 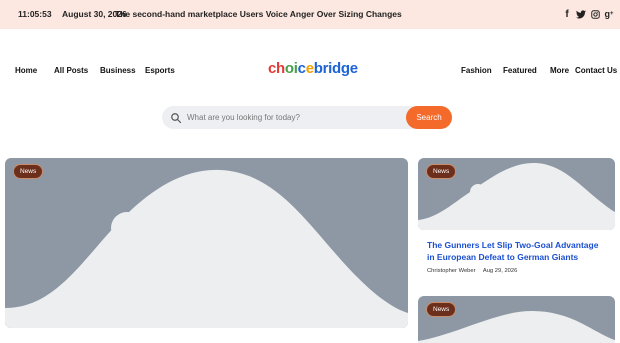 I want to click on google-plus-icon: g +, so click(x=609, y=14).